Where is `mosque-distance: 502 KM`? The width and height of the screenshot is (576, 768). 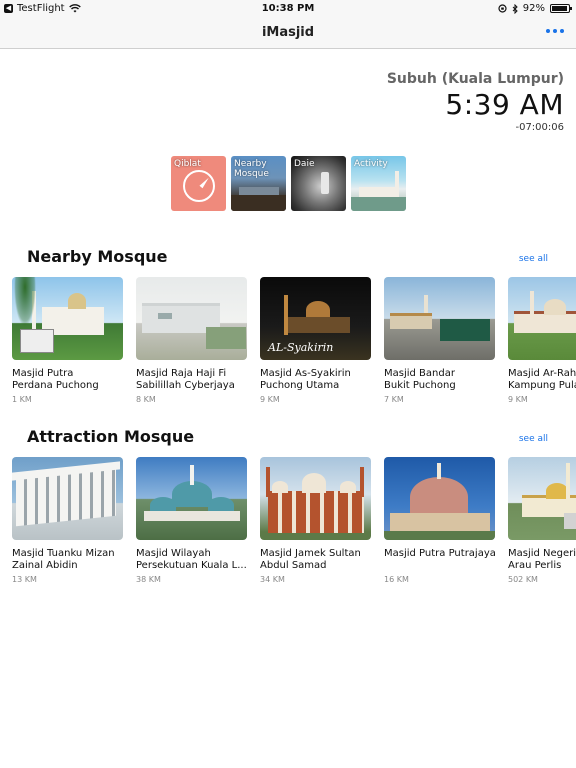
mosque-distance: 502 KM is located at coordinates (523, 579).